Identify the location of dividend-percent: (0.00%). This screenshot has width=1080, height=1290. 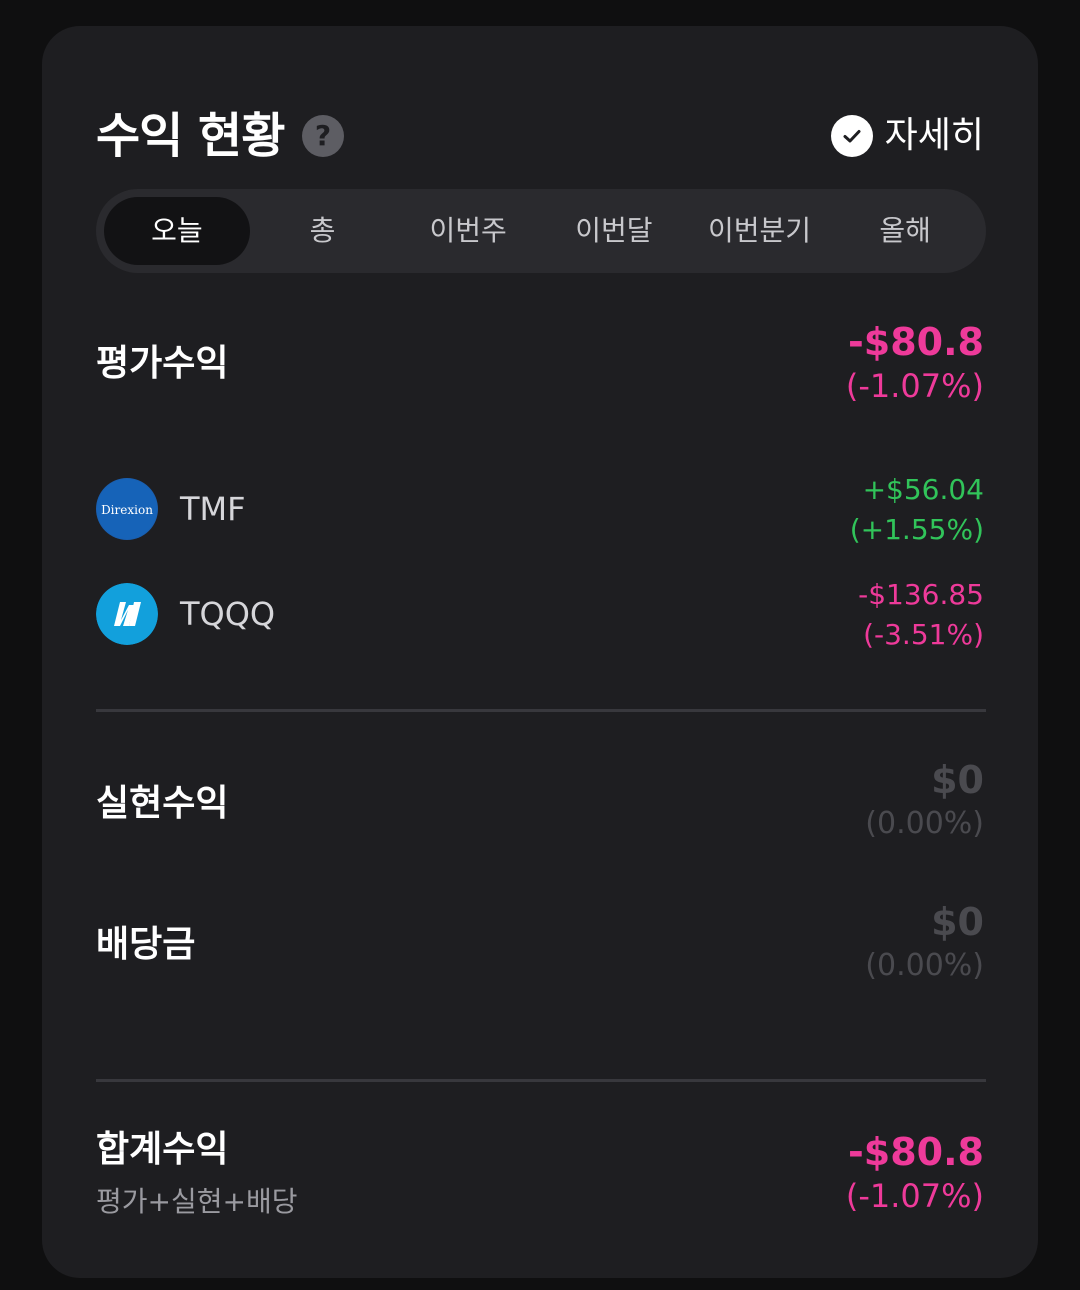
(924, 965).